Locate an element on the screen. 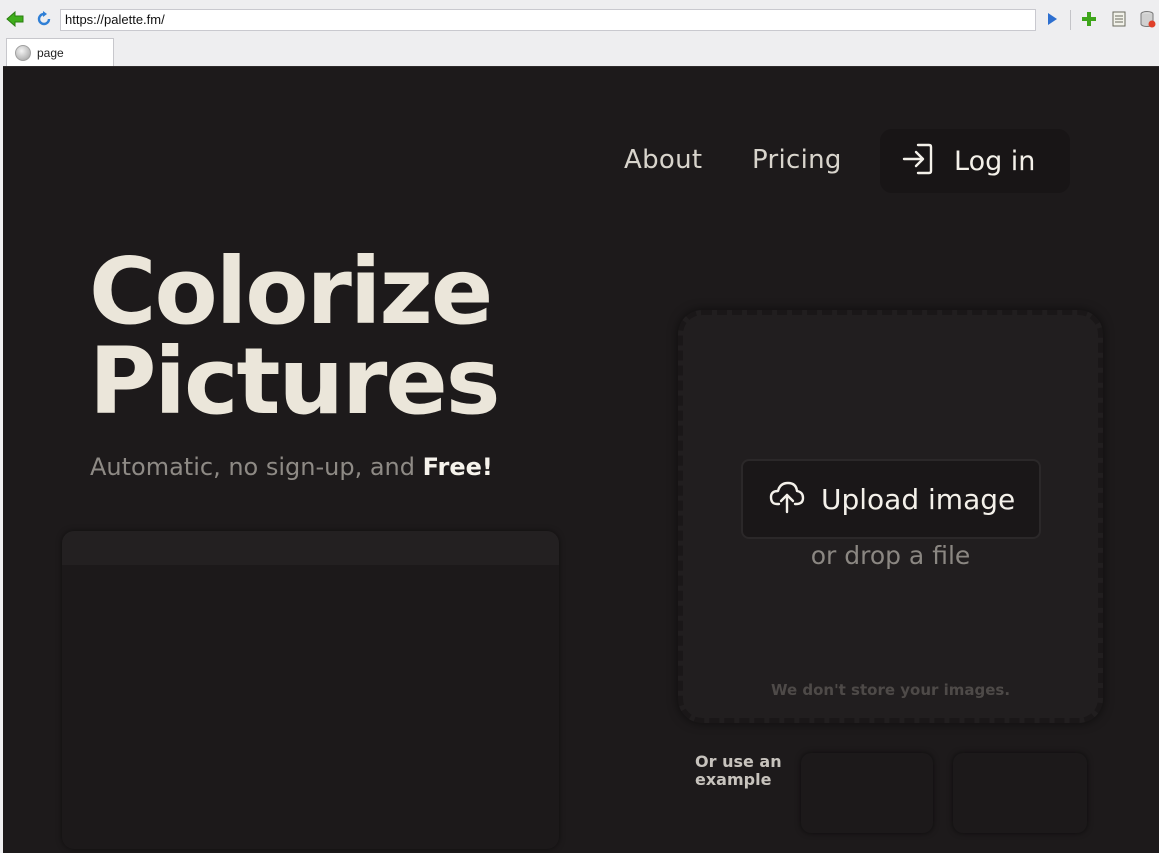  page-globe-icon is located at coordinates (23, 52).